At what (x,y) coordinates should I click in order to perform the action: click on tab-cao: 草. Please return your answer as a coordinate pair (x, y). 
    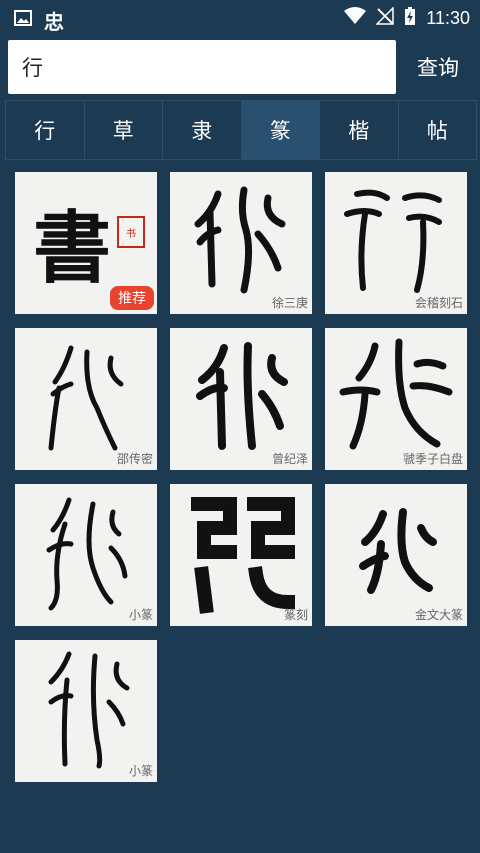
    Looking at the image, I should click on (123, 130).